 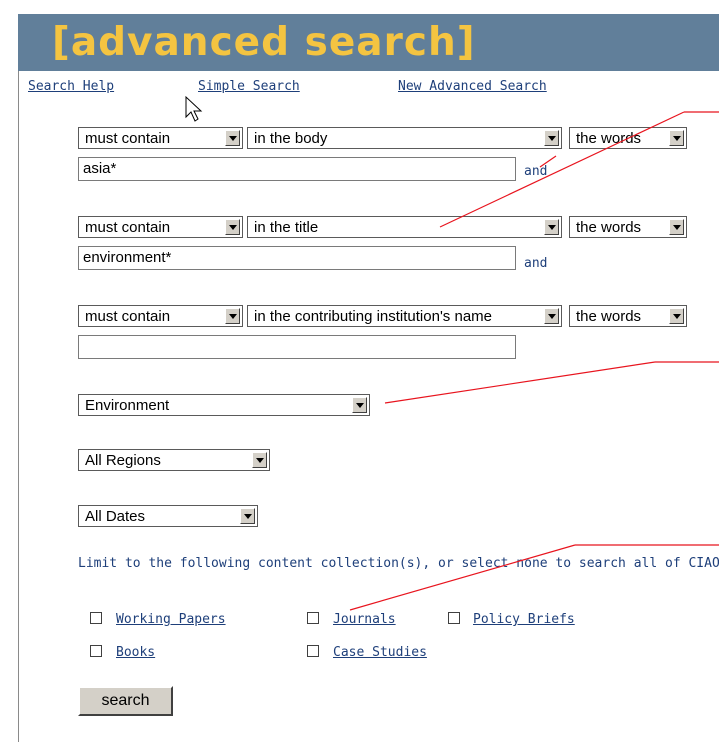 I want to click on annotation-line-body, so click(x=548, y=161).